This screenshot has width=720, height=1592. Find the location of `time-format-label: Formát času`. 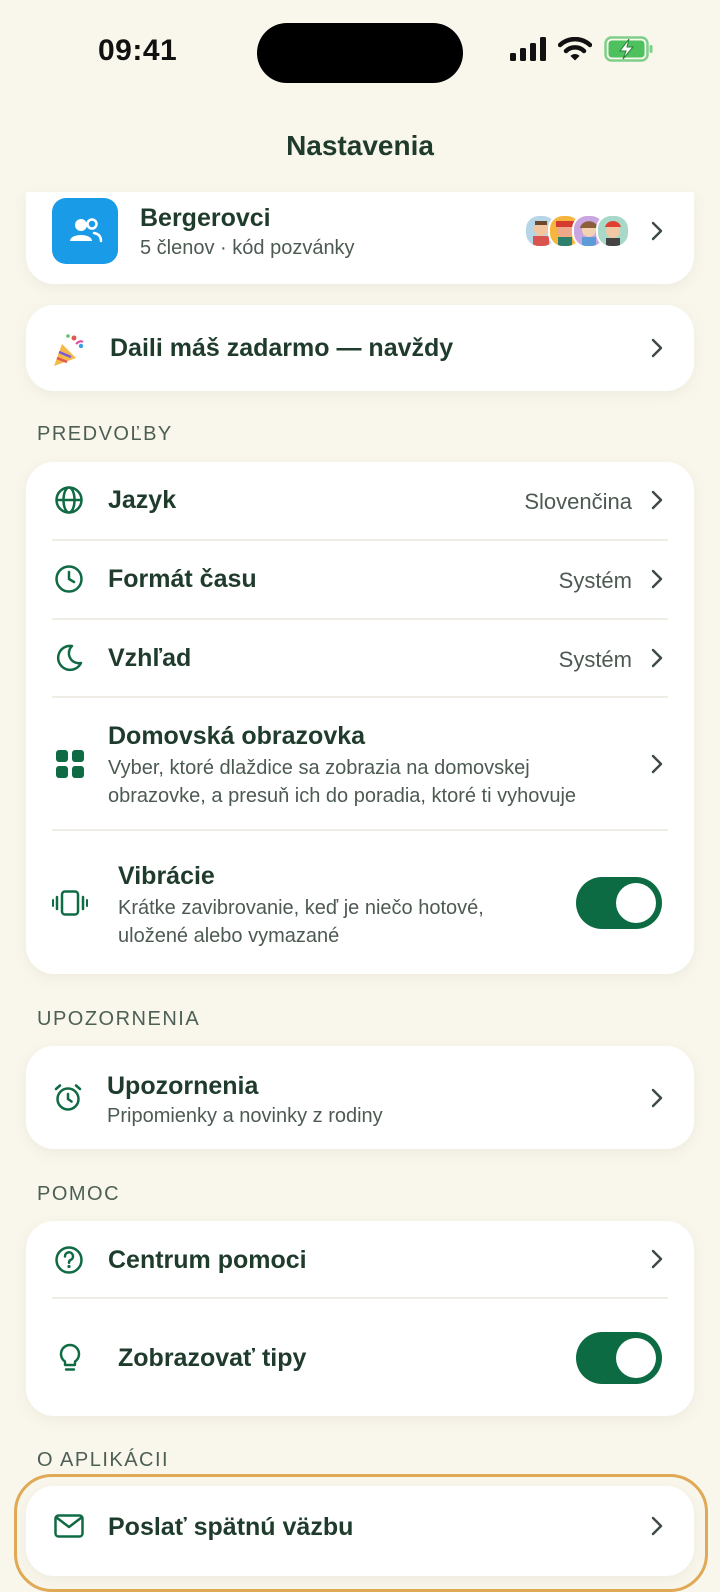

time-format-label: Formát času is located at coordinates (182, 579).